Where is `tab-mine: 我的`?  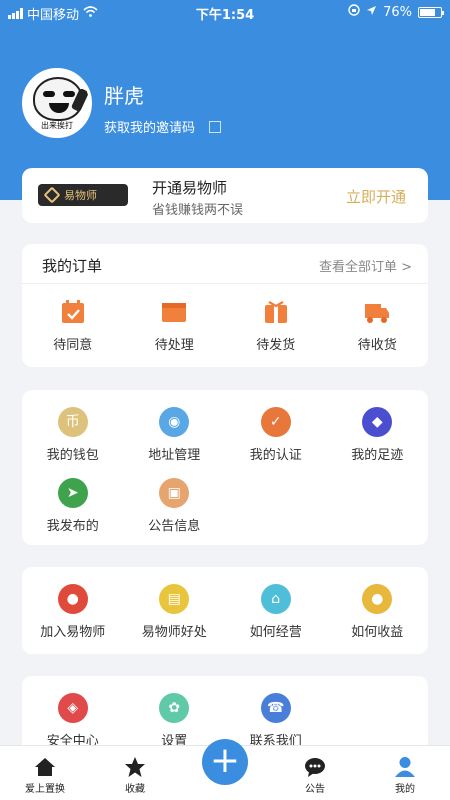 tab-mine: 我的 is located at coordinates (405, 770).